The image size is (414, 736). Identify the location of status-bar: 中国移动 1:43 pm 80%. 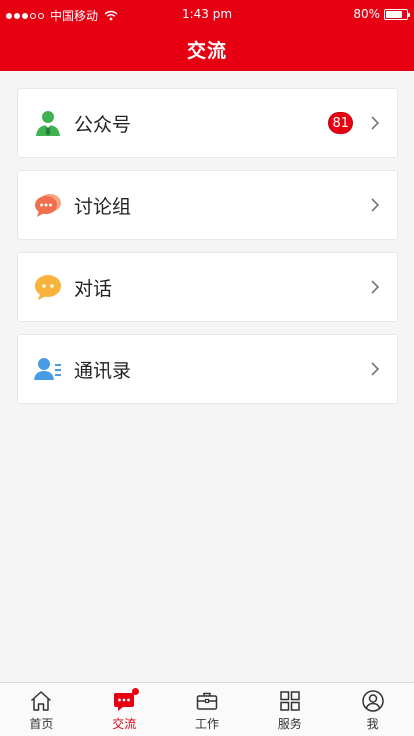
(207, 14).